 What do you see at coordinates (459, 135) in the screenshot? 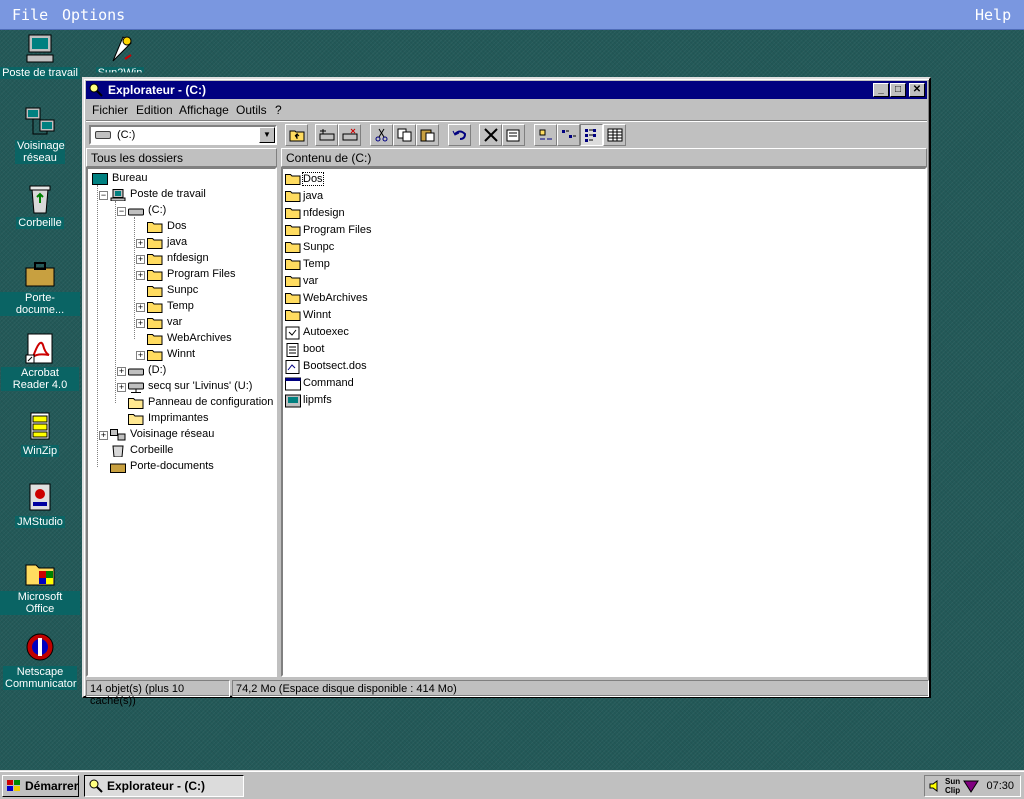
I see `undo-button` at bounding box center [459, 135].